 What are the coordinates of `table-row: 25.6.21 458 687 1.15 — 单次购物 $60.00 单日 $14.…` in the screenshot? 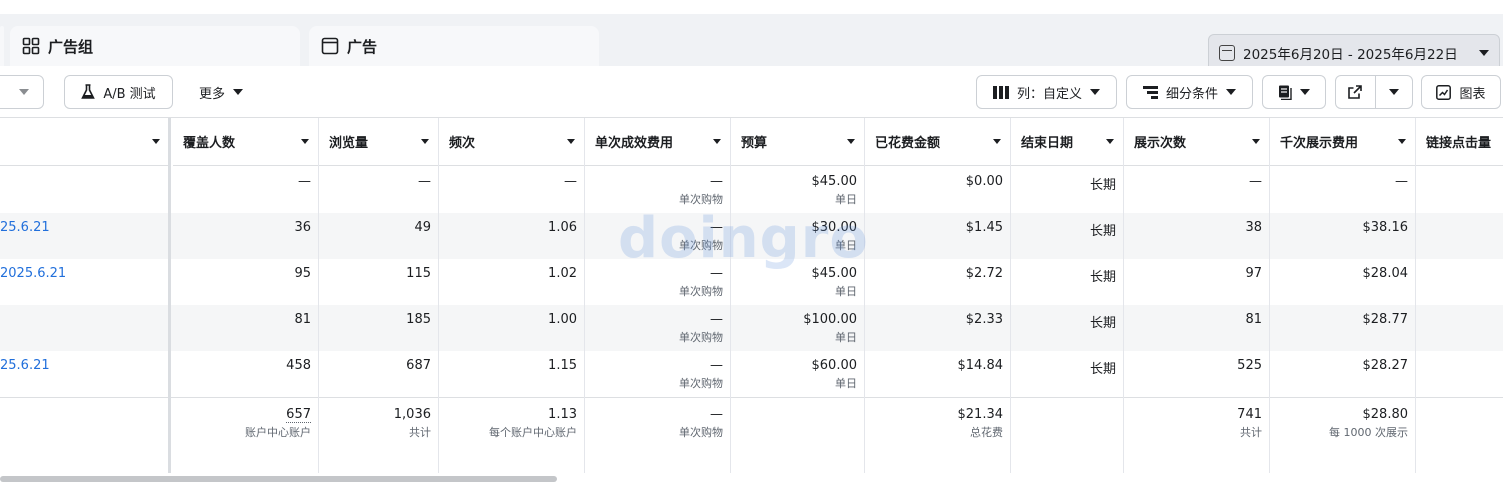 It's located at (751, 374).